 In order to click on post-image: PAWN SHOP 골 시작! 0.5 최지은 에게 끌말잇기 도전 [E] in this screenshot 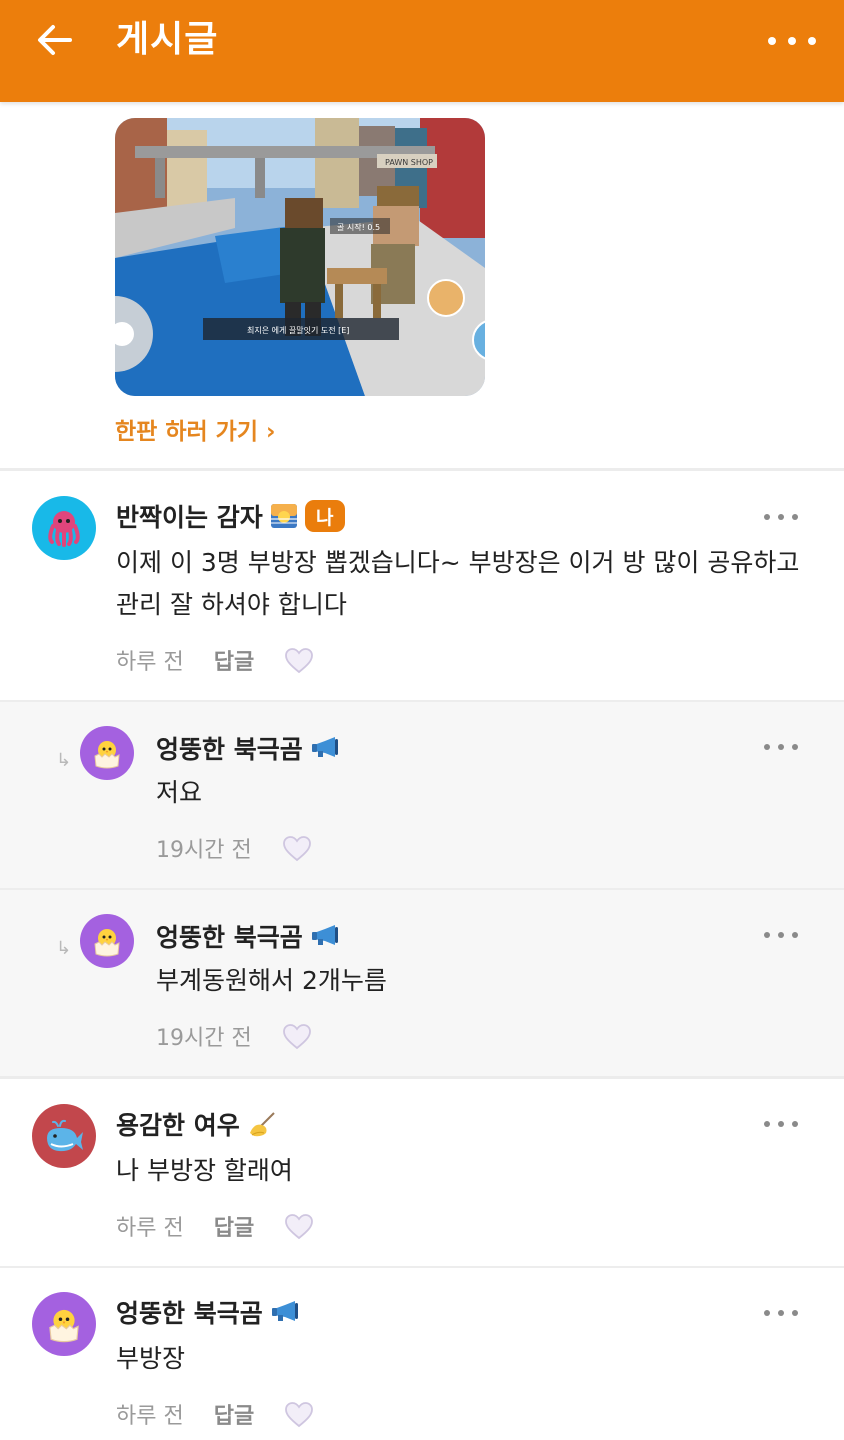, I will do `click(300, 257)`.